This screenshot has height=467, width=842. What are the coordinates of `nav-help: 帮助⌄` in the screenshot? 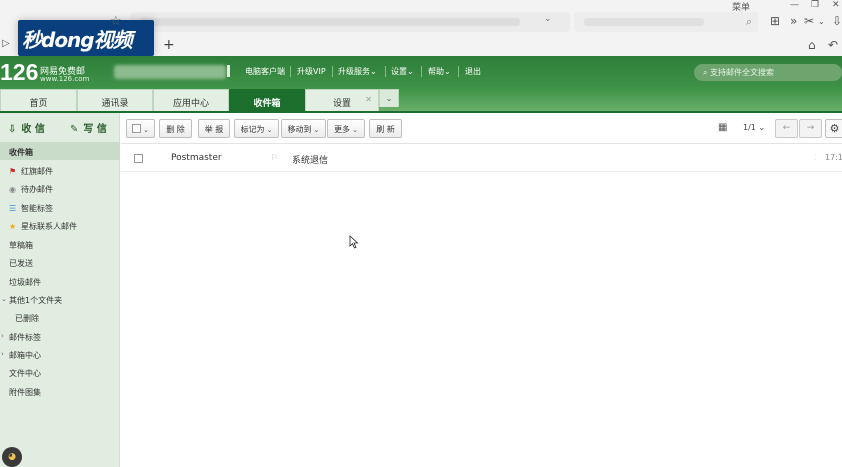 It's located at (439, 71).